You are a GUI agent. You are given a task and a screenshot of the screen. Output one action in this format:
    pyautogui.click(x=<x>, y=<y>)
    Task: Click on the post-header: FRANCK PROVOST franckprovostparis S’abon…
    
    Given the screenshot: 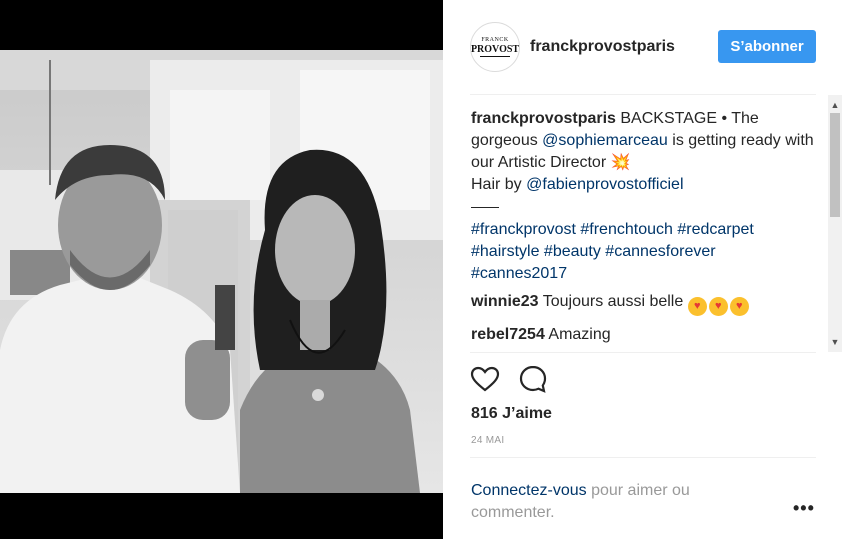 What is the action you would take?
    pyautogui.click(x=643, y=47)
    